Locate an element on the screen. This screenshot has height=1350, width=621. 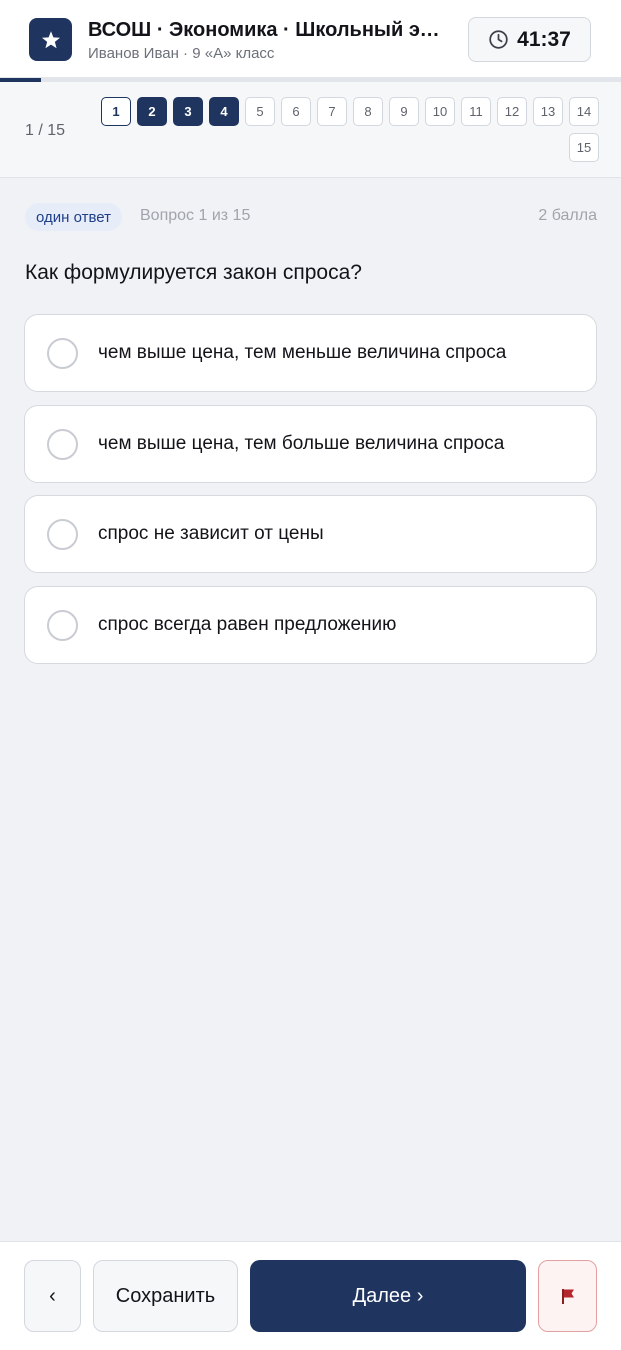
question-number: Вопрос 1 из 15 is located at coordinates (195, 215).